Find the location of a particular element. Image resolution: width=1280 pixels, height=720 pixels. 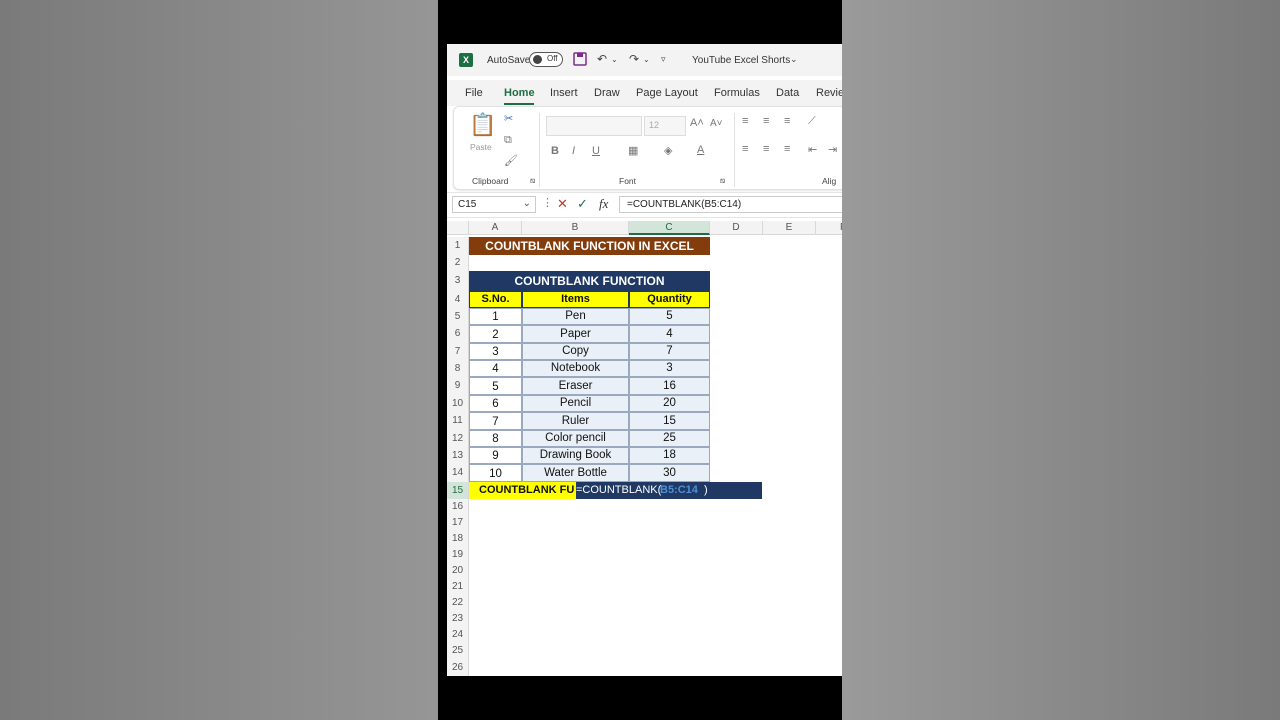

paste-icon: 📋 is located at coordinates (482, 125).